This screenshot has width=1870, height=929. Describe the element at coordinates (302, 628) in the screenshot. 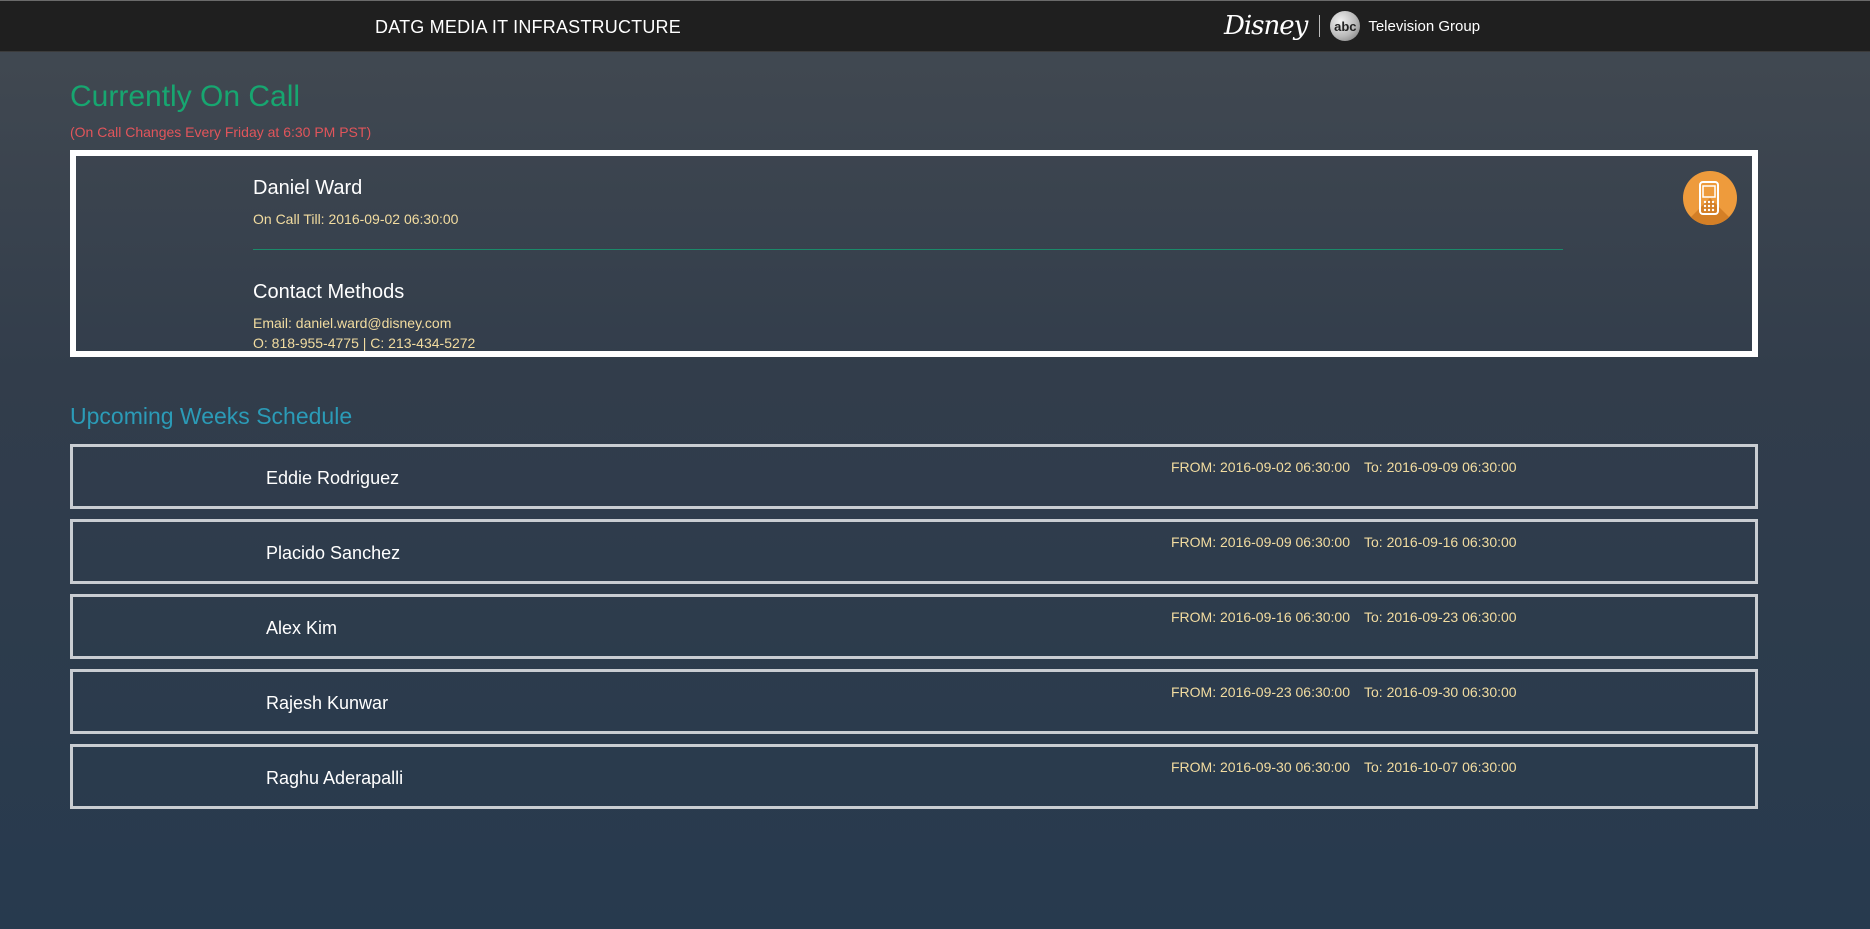

I see `schedule-person-name: Alex Kim` at that location.